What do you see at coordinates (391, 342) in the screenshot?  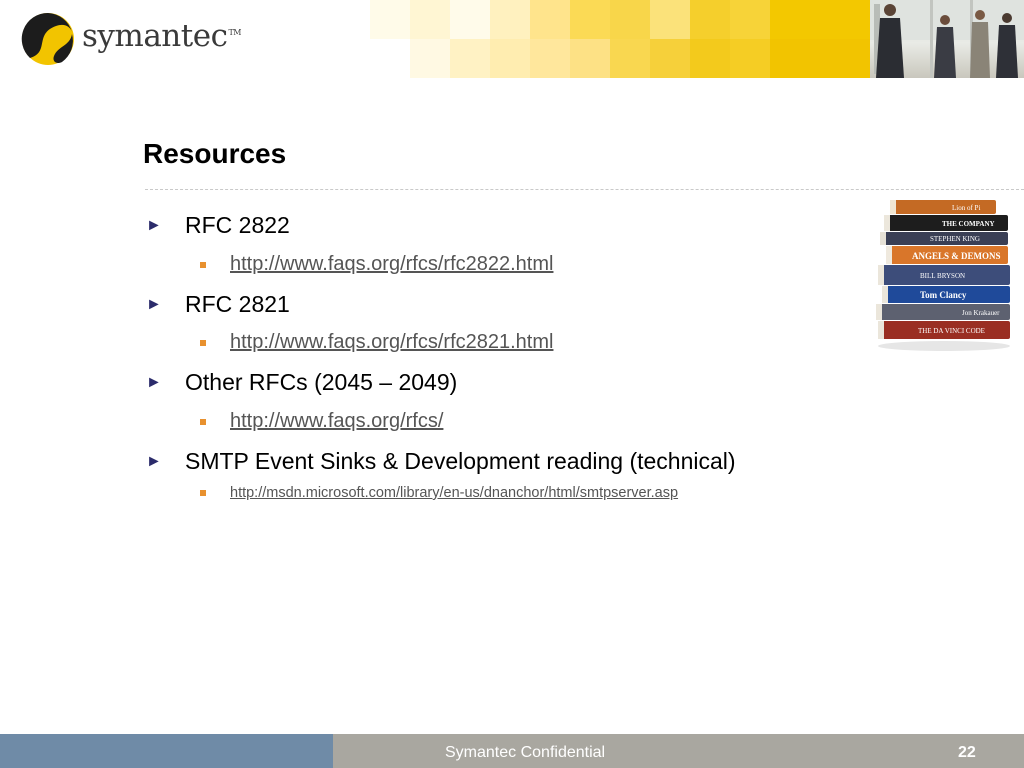 I see `link-rfc2821: http://www.faqs.org/rfcs/rfc2821.html` at bounding box center [391, 342].